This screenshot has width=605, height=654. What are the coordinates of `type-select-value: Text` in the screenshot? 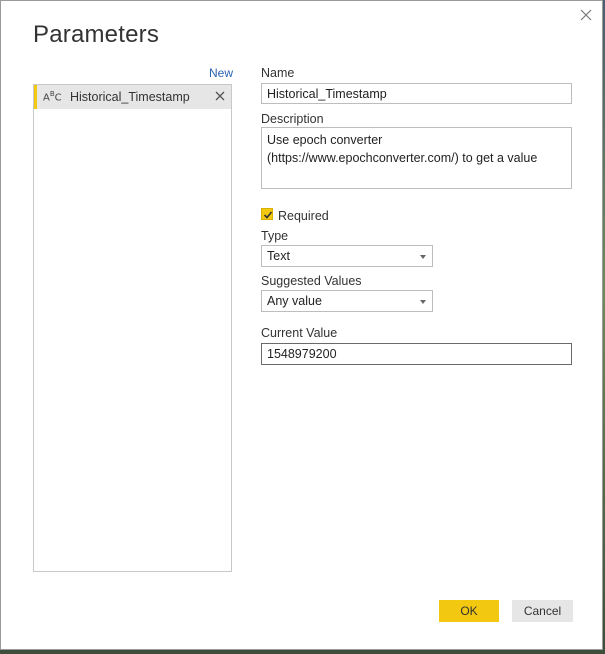 It's located at (278, 256).